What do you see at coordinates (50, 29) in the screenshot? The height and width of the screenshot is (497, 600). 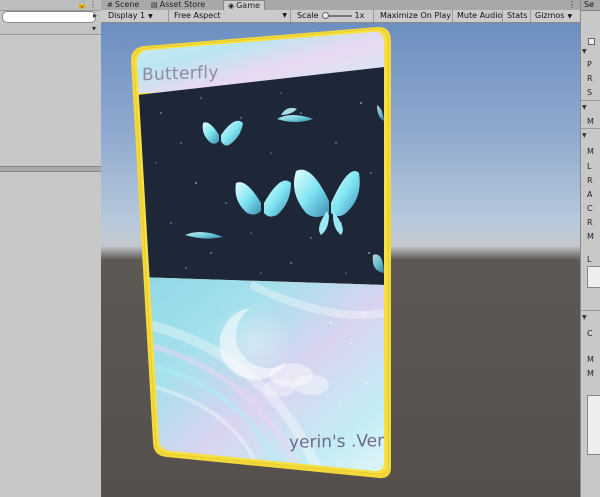 I see `left-panel-toolbar` at bounding box center [50, 29].